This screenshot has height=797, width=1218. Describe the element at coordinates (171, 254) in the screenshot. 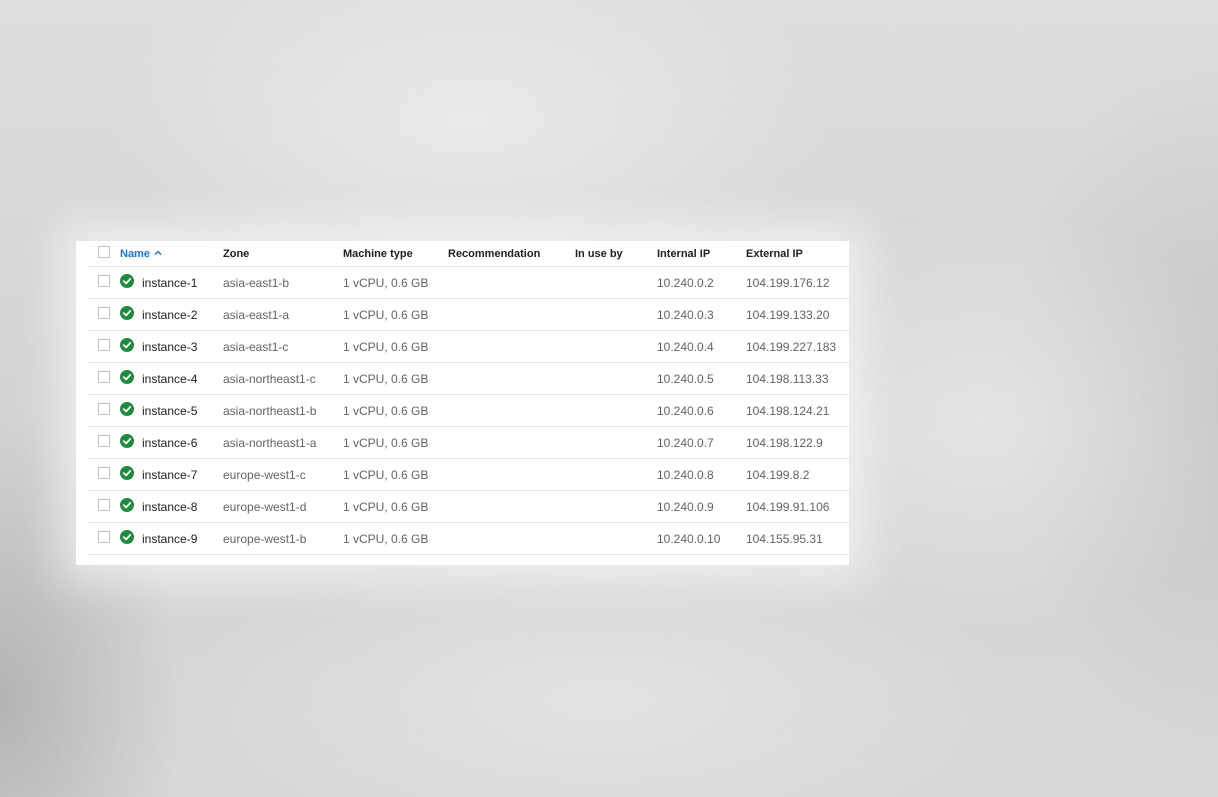

I see `column-header-name: Name` at that location.